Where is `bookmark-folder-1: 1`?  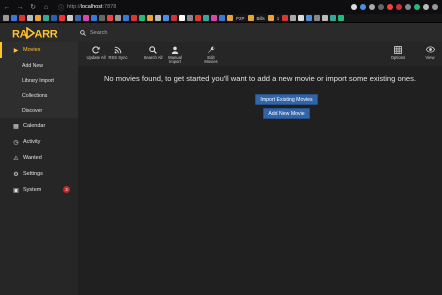
bookmark-folder-1: 1 is located at coordinates (278, 18).